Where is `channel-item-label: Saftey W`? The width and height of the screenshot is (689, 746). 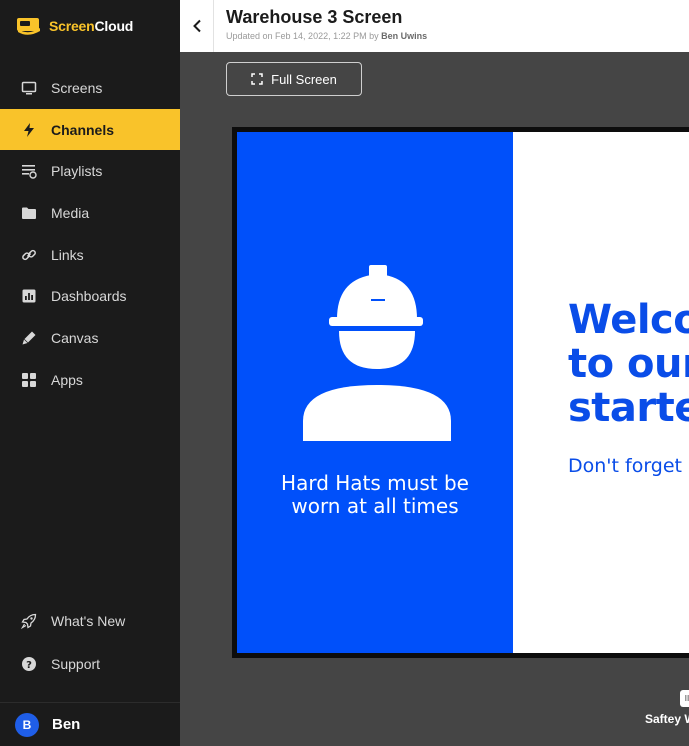
channel-item-label: Saftey W is located at coordinates (667, 719).